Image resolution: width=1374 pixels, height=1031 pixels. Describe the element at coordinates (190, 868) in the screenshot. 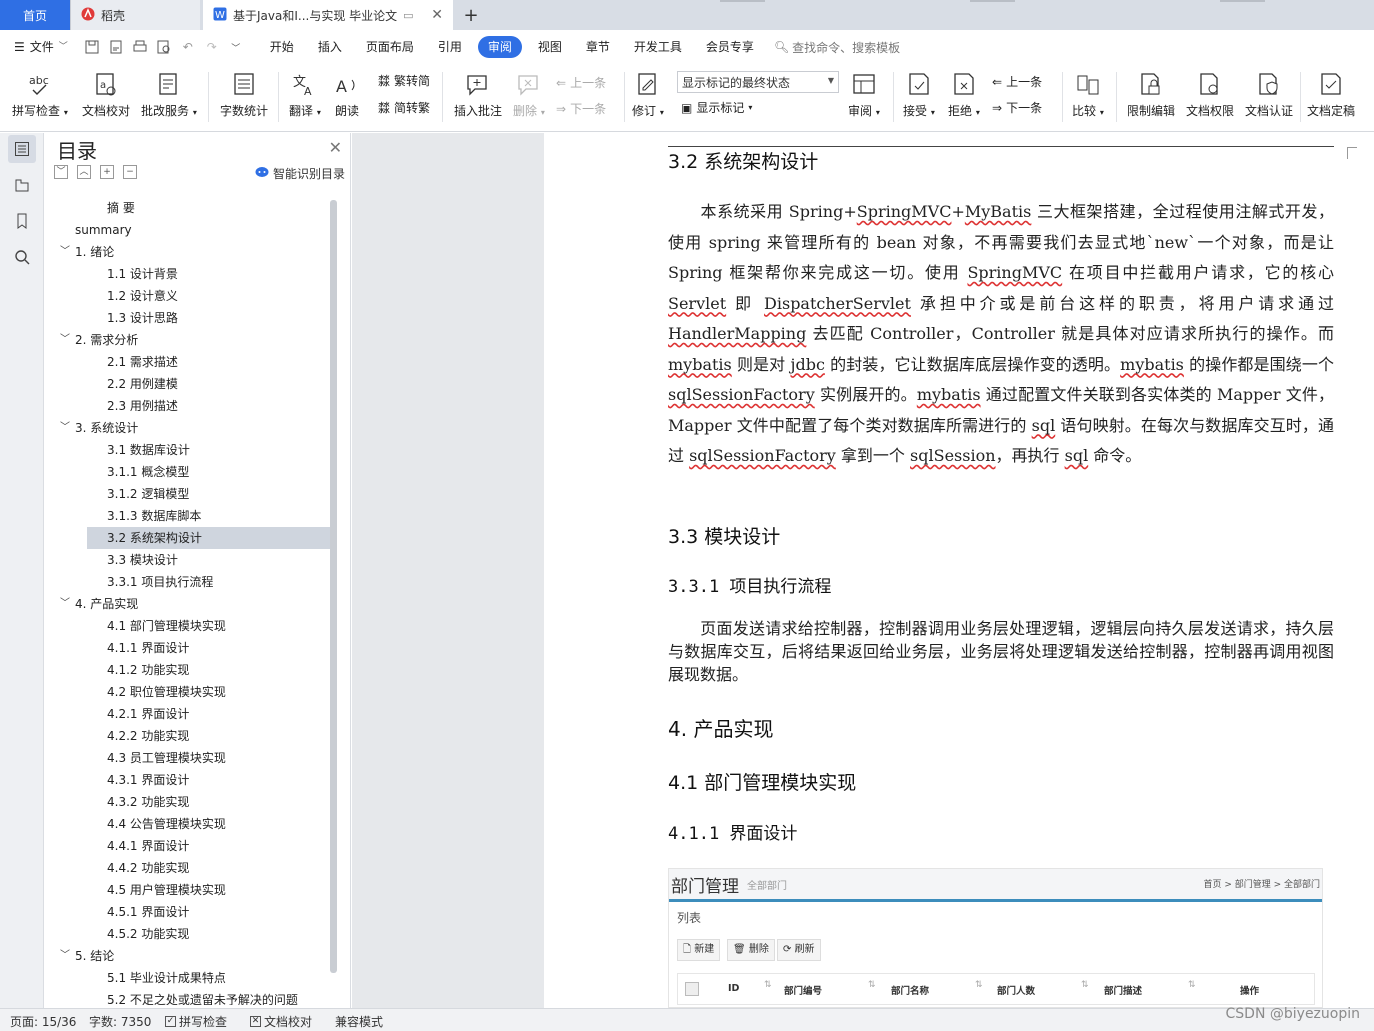

I see `toc-item: 4.4.2 功能实现` at that location.